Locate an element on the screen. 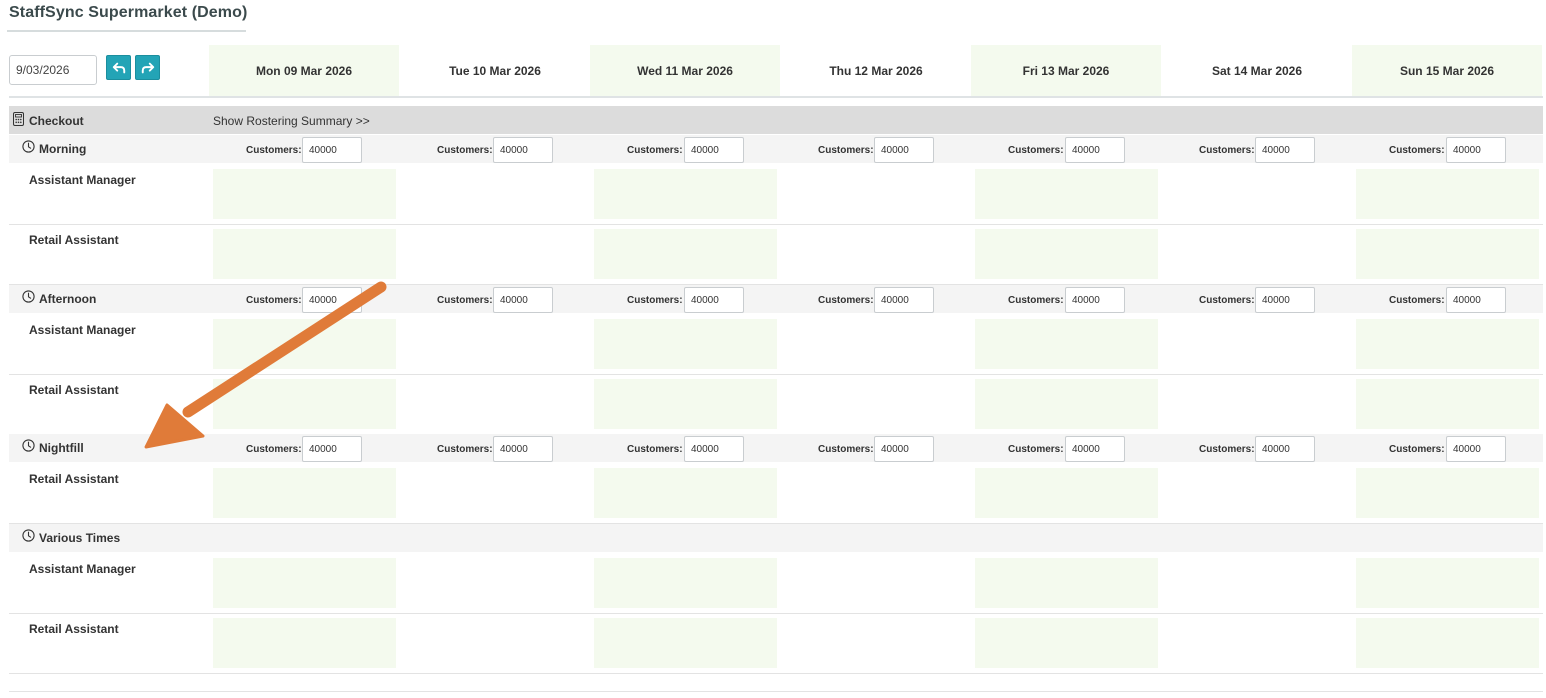  undo-button is located at coordinates (118, 67).